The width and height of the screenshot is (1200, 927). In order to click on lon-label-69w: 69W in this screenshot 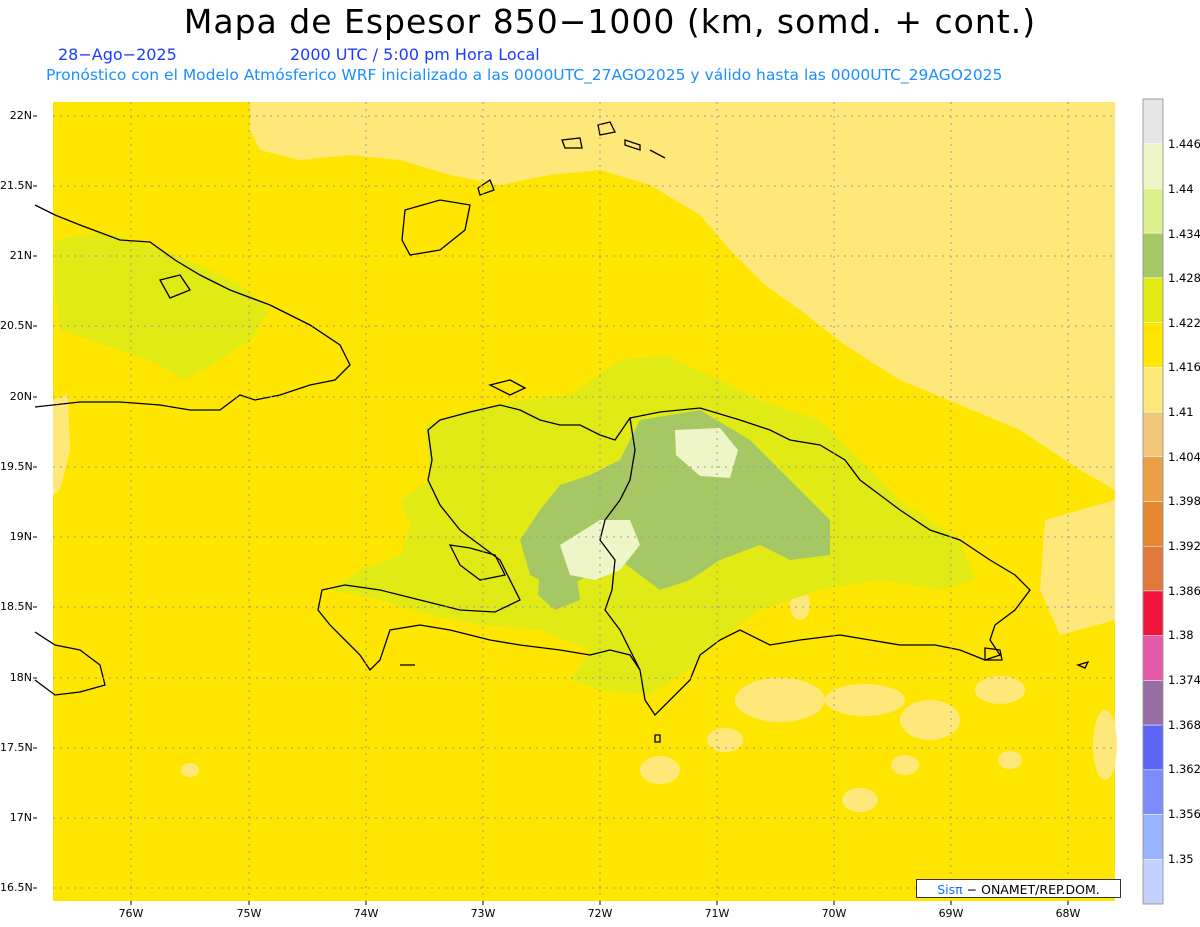, I will do `click(951, 913)`.